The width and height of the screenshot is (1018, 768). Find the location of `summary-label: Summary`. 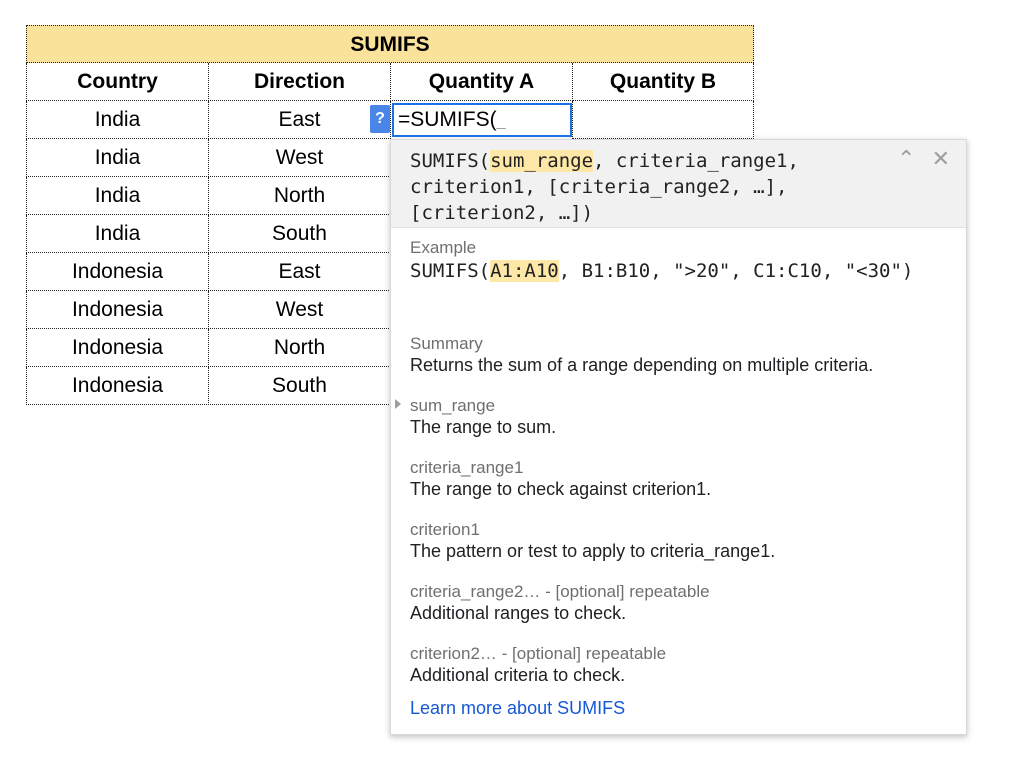

summary-label: Summary is located at coordinates (446, 343).